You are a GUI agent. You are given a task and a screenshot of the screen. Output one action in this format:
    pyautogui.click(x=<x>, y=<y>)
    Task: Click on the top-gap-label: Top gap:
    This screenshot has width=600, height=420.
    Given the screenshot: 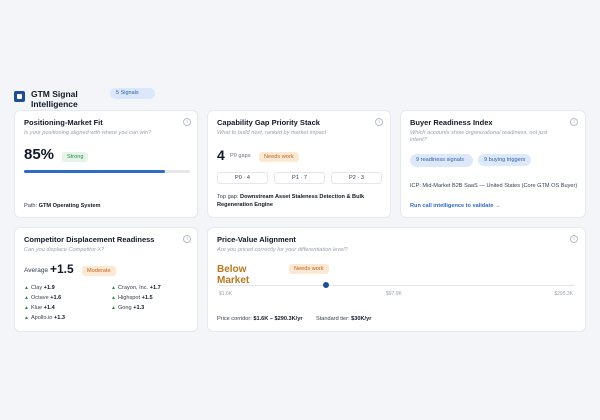 What is the action you would take?
    pyautogui.click(x=228, y=197)
    